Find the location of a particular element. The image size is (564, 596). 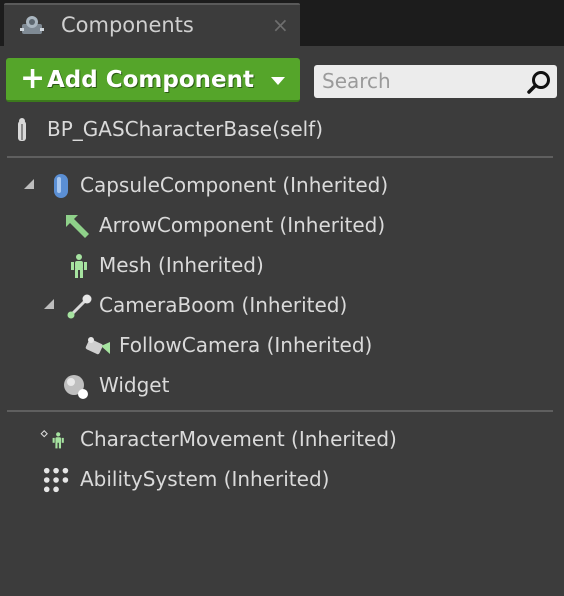

tree-item-arrow: ArrowComponent (Inherited) is located at coordinates (282, 225).